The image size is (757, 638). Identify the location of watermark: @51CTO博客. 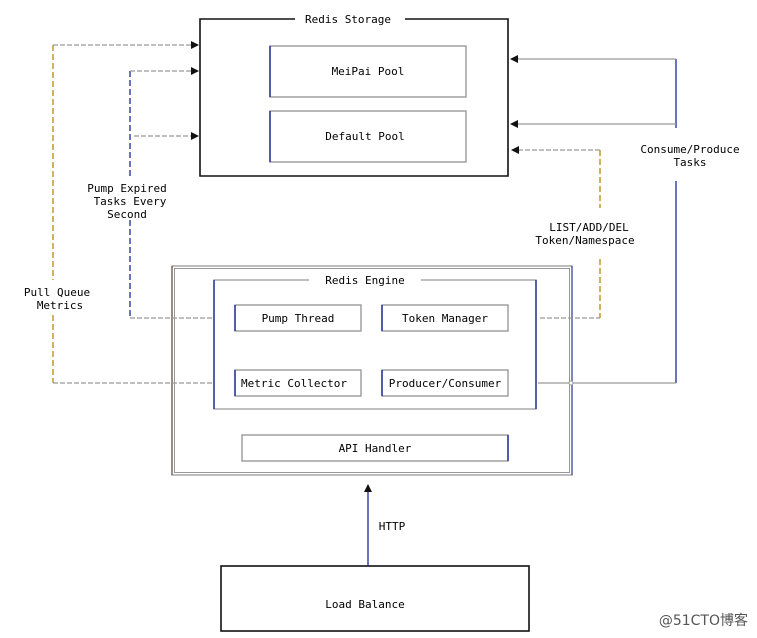
(703, 620).